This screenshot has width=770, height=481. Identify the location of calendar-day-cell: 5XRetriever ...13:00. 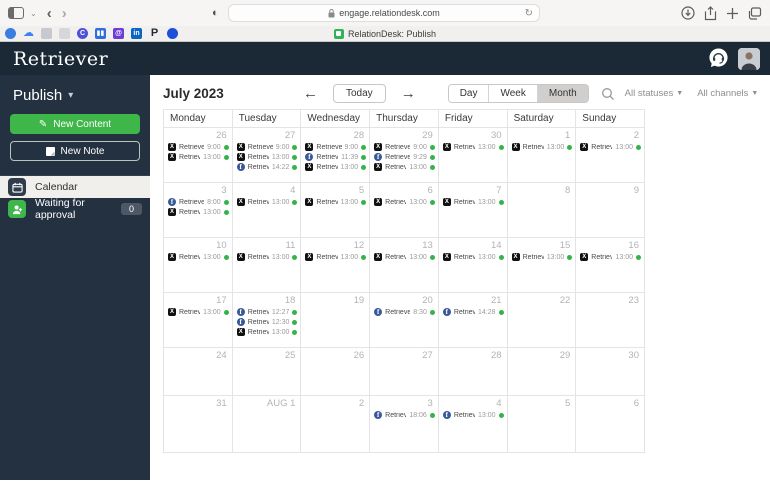
(336, 210).